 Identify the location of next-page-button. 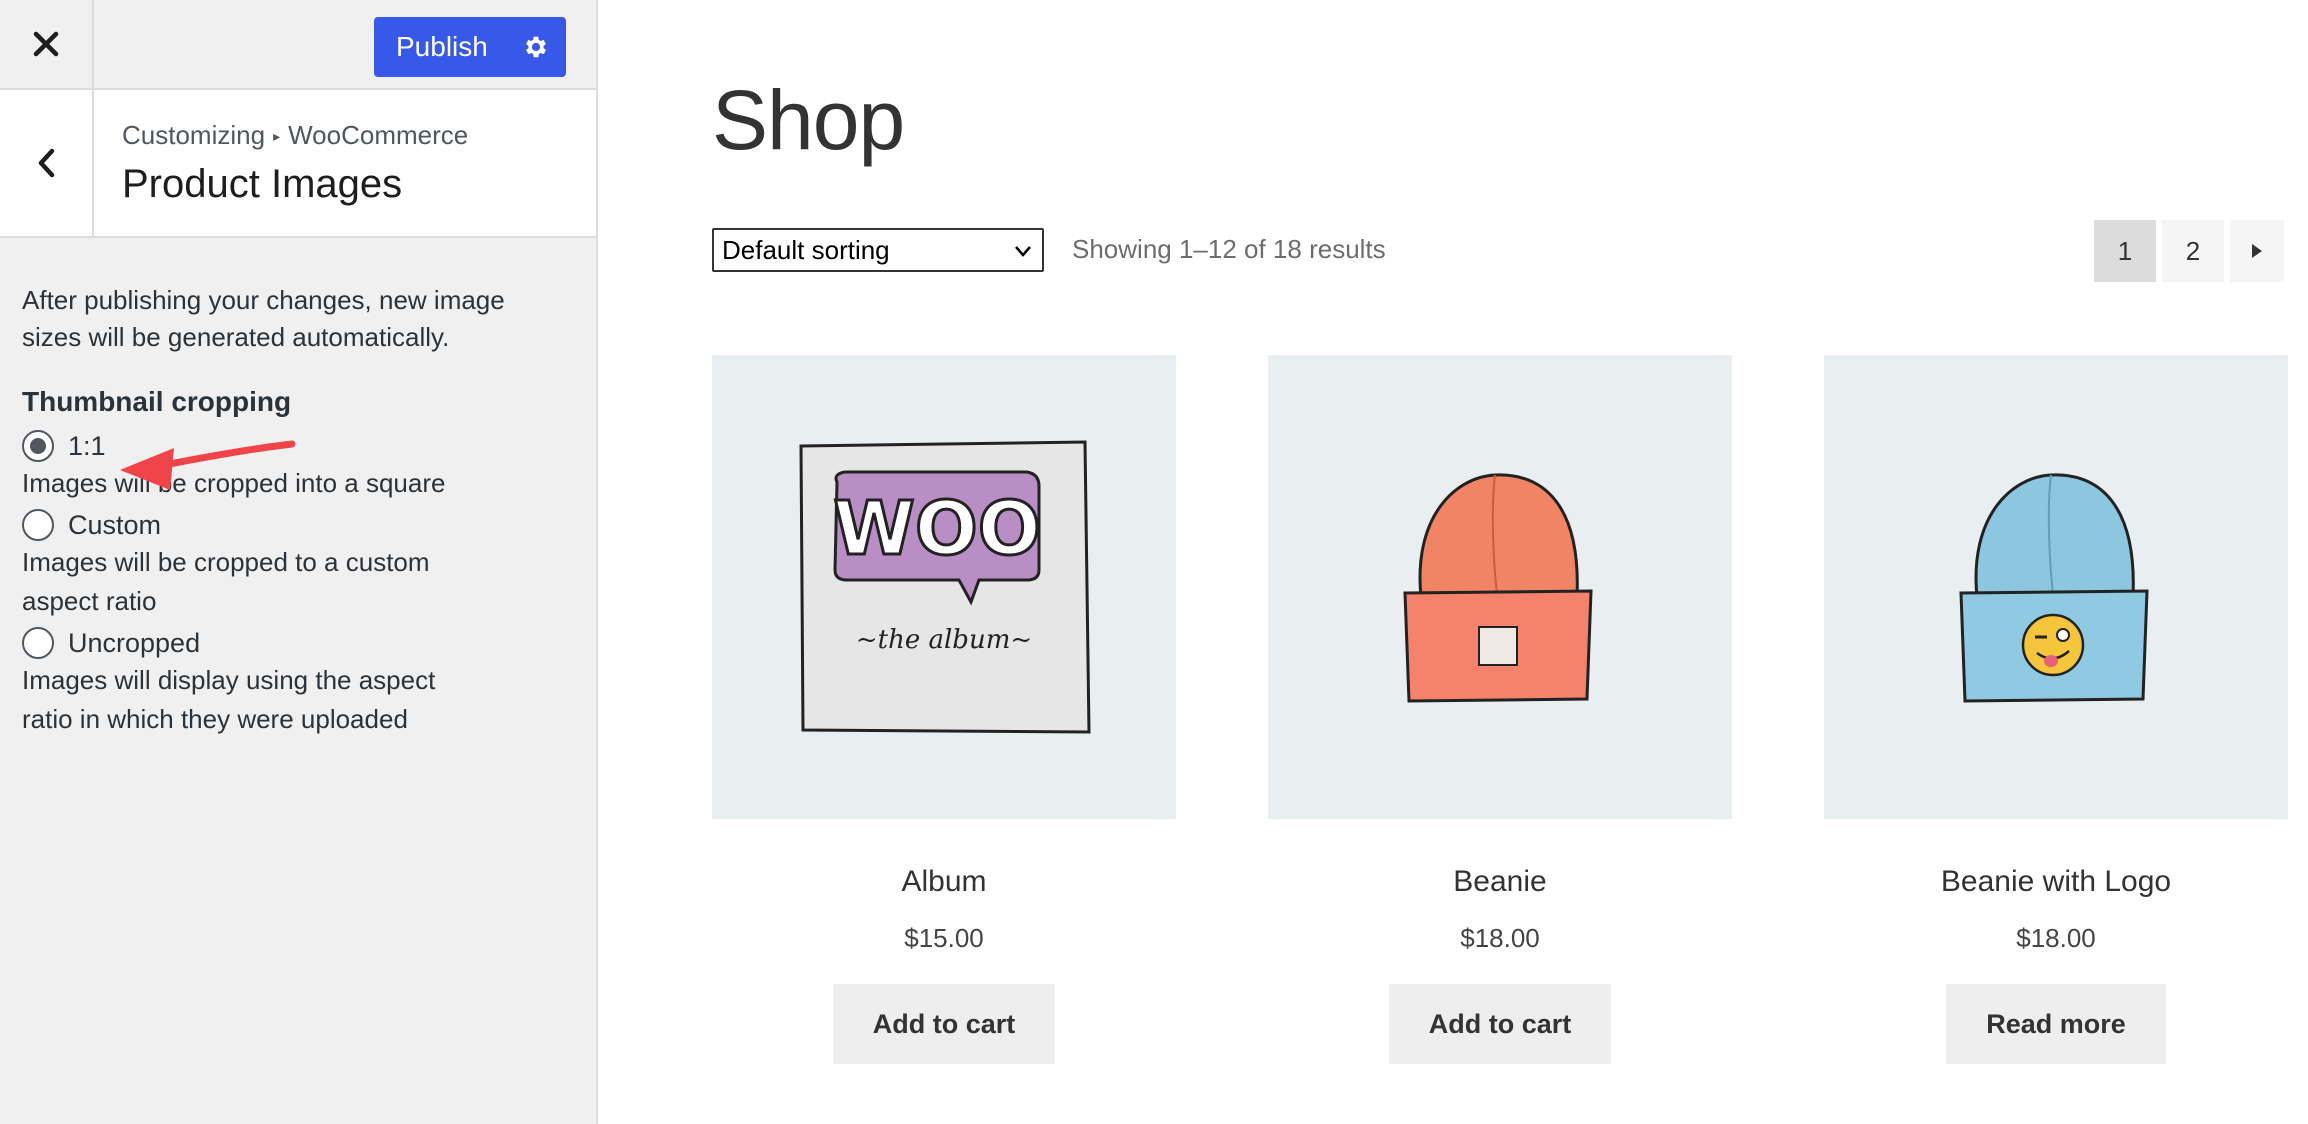
(2257, 251).